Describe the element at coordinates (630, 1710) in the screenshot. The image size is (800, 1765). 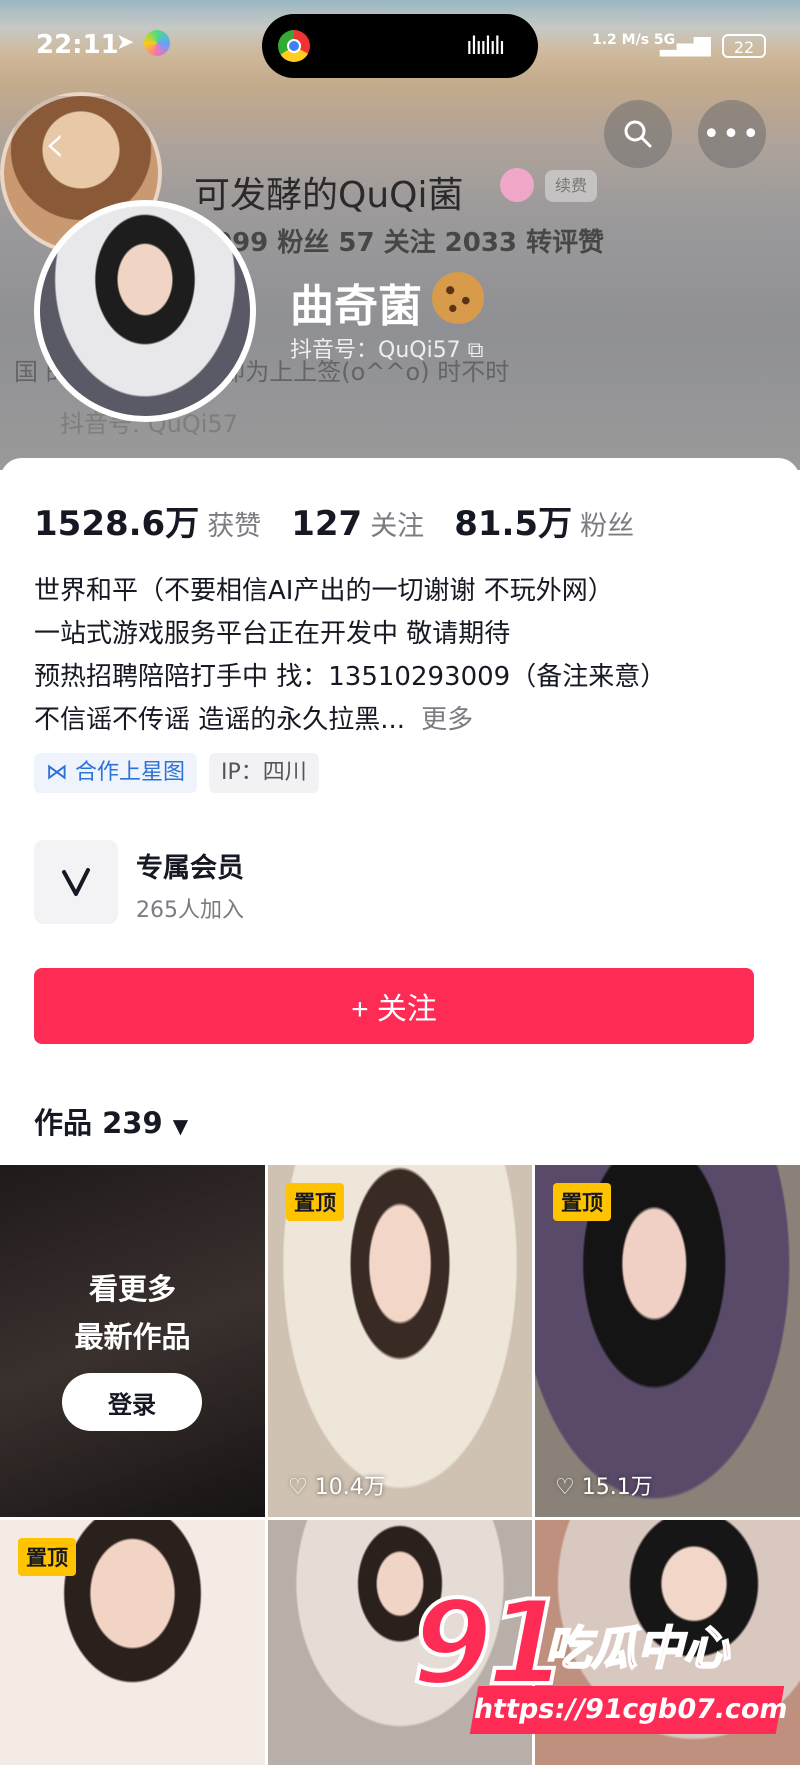
I see `watermark-url: https://91cgb07.com` at that location.